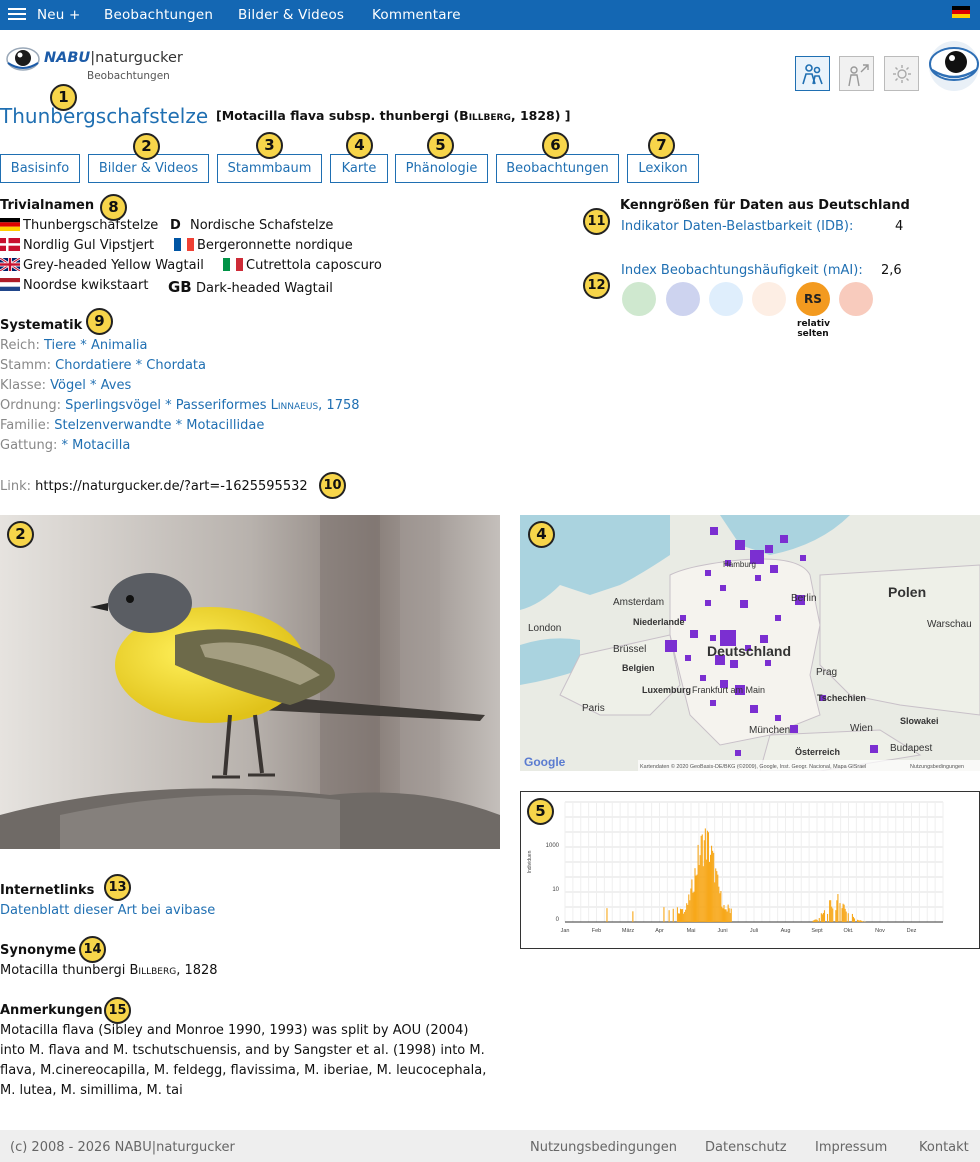 The height and width of the screenshot is (1162, 980). Describe the element at coordinates (250, 682) in the screenshot. I see `species-photo` at that location.